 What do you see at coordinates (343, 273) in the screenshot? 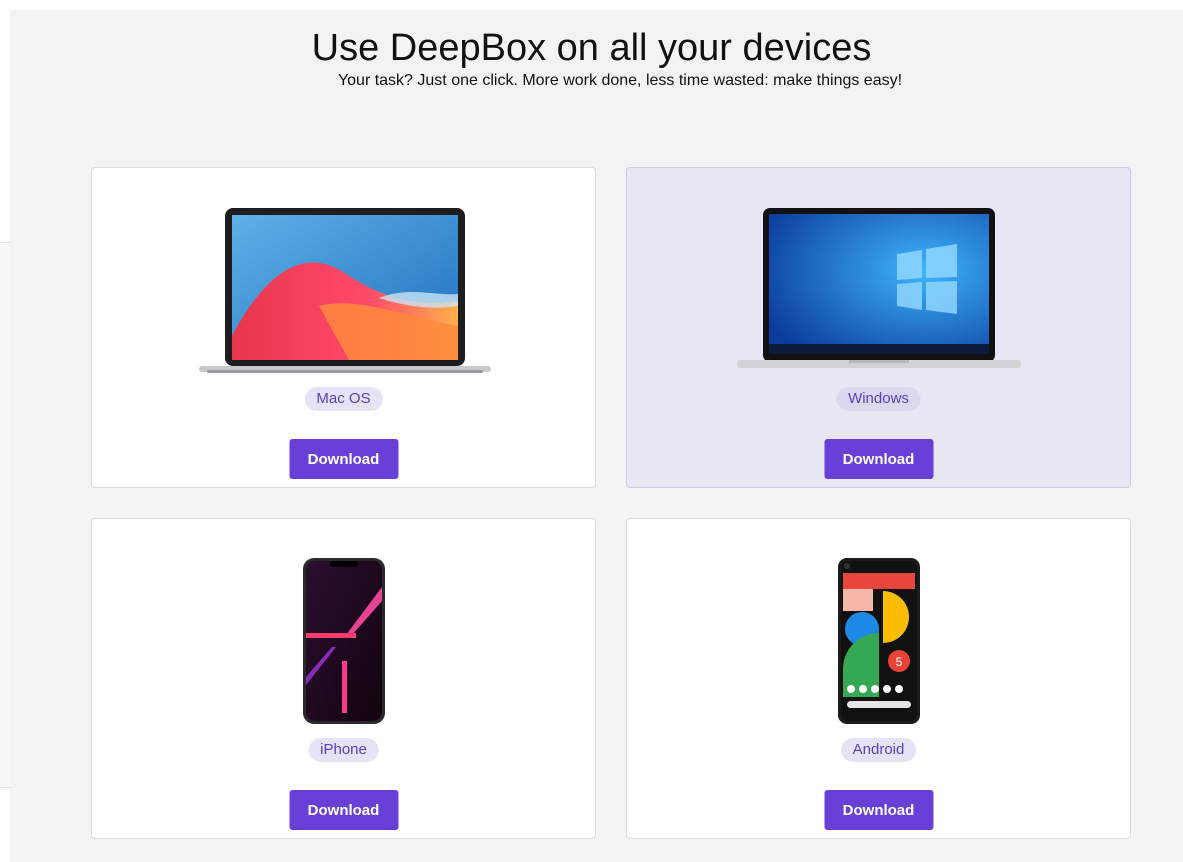
I see `macbook-image` at bounding box center [343, 273].